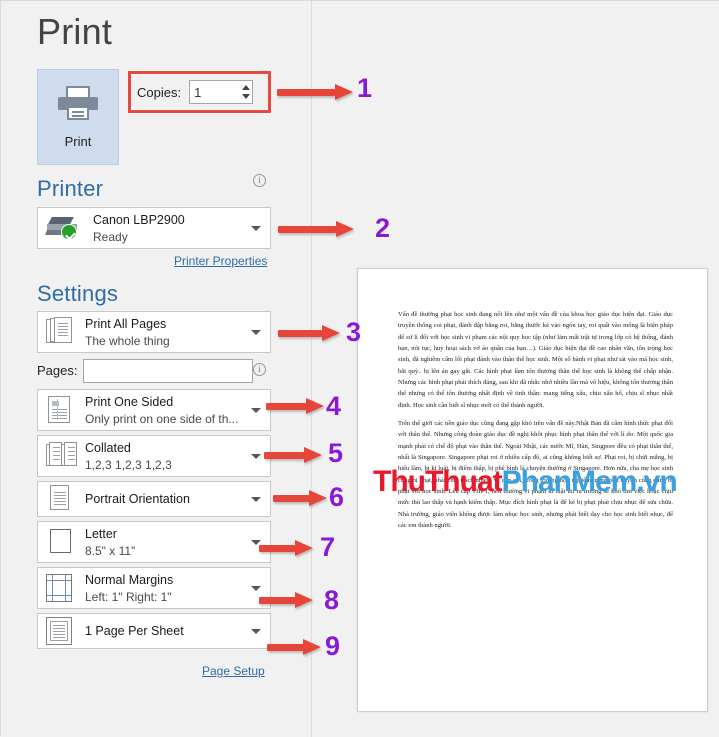  Describe the element at coordinates (569, 481) in the screenshot. I see `watermark-part2: PhanMem` at that location.